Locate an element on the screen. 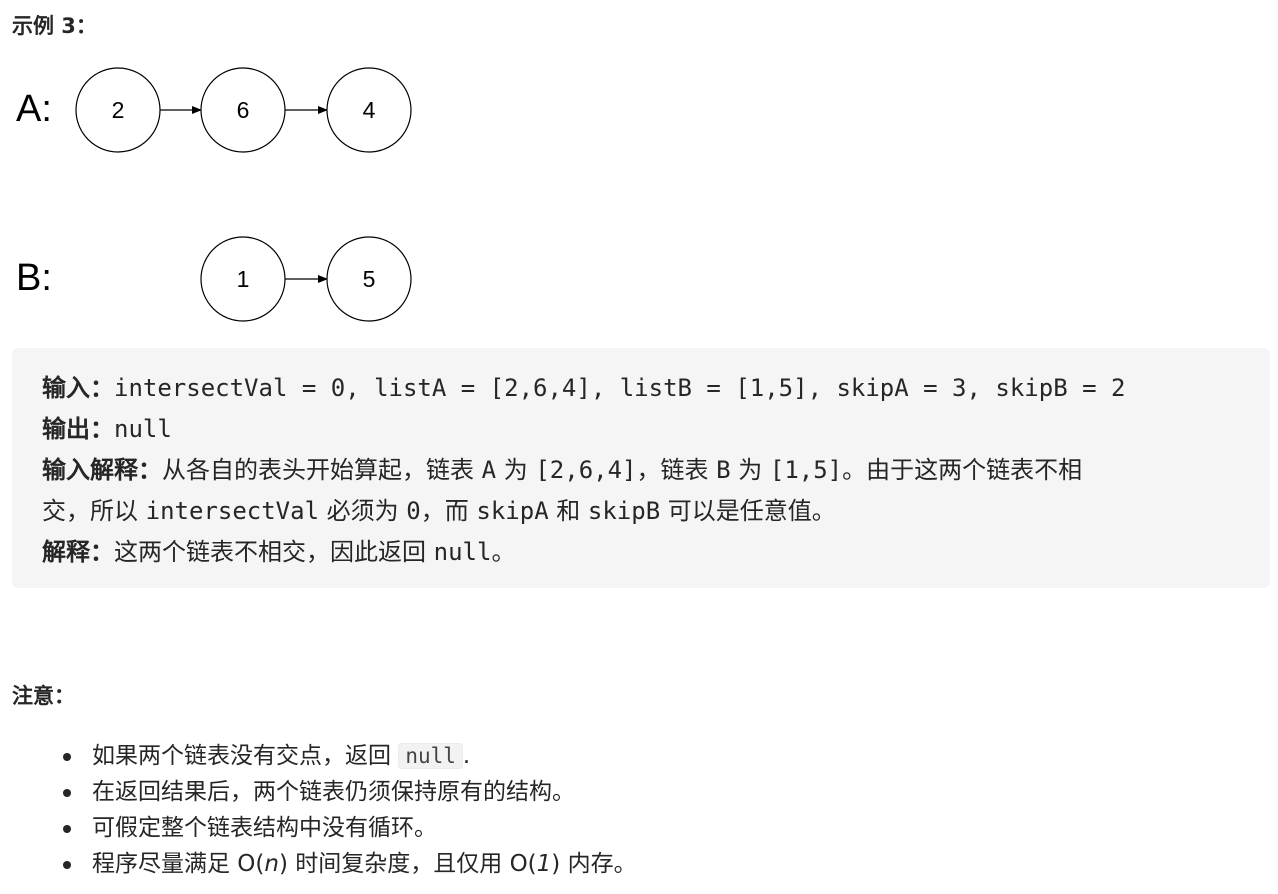 The image size is (1278, 894). input-explain-part: ，链表 is located at coordinates (676, 470).